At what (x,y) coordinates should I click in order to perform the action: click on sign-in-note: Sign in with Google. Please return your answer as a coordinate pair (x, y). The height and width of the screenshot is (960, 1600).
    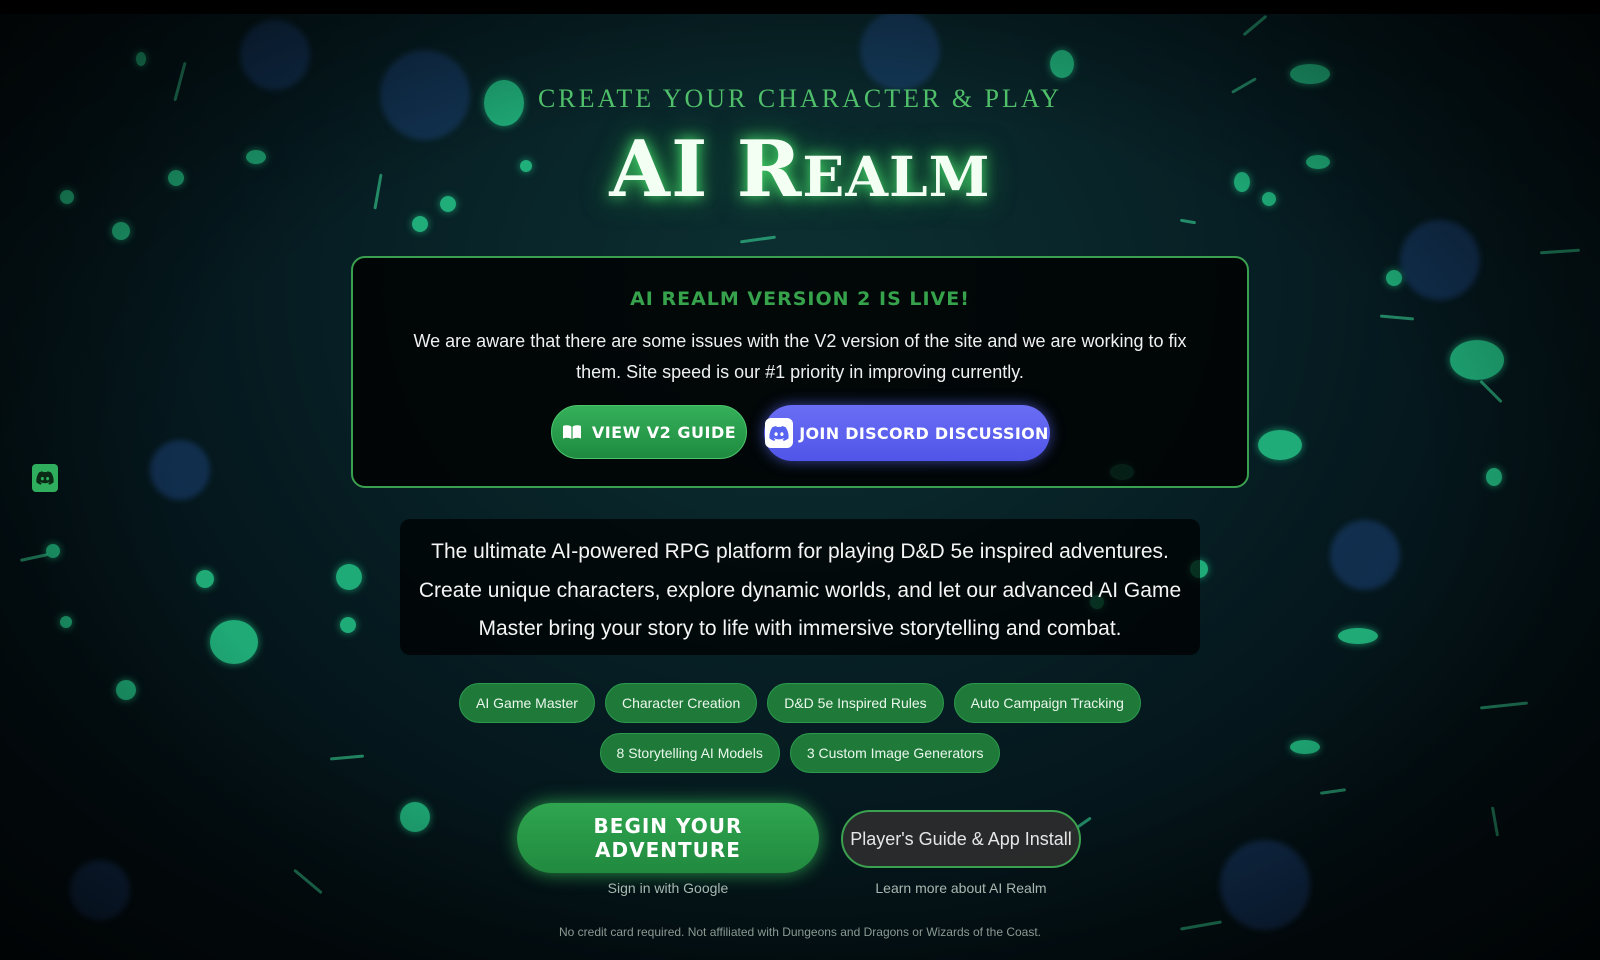
    Looking at the image, I should click on (668, 888).